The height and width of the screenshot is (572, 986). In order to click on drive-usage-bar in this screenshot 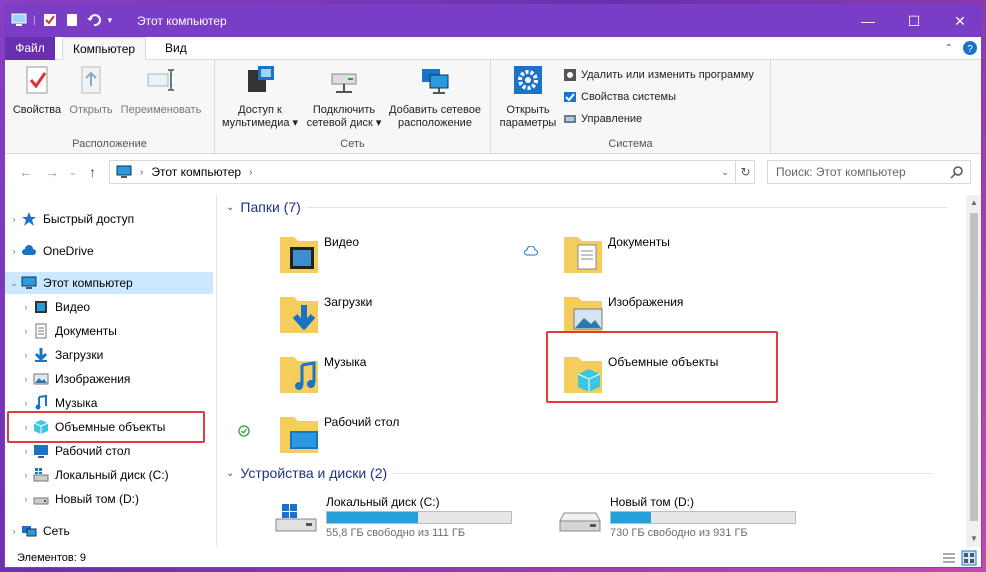, I will do `click(703, 517)`.